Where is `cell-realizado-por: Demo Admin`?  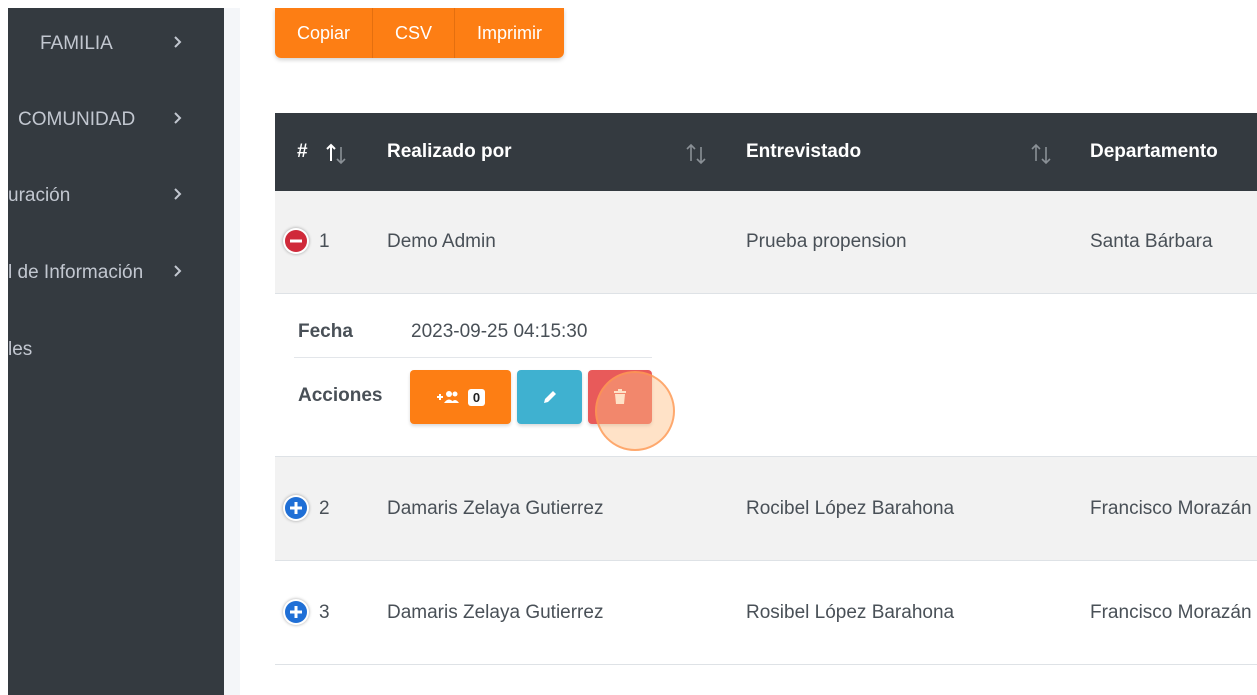
cell-realizado-por: Demo Admin is located at coordinates (441, 241).